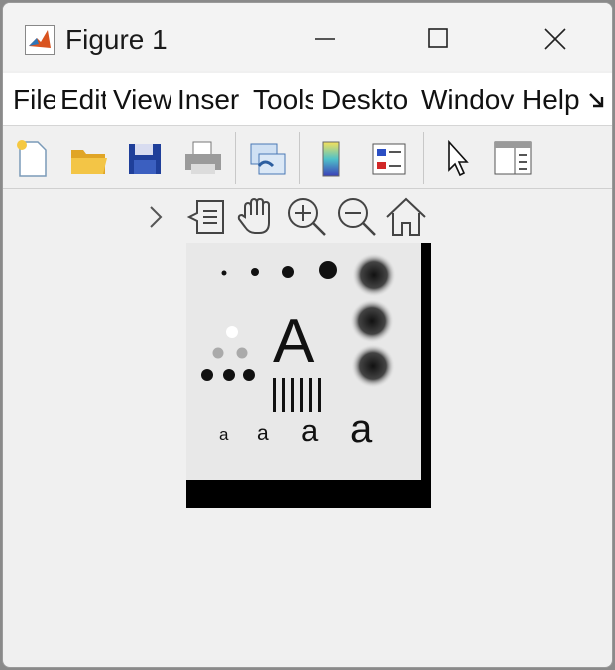 This screenshot has width=615, height=670. What do you see at coordinates (40, 40) in the screenshot?
I see `matlab-icon` at bounding box center [40, 40].